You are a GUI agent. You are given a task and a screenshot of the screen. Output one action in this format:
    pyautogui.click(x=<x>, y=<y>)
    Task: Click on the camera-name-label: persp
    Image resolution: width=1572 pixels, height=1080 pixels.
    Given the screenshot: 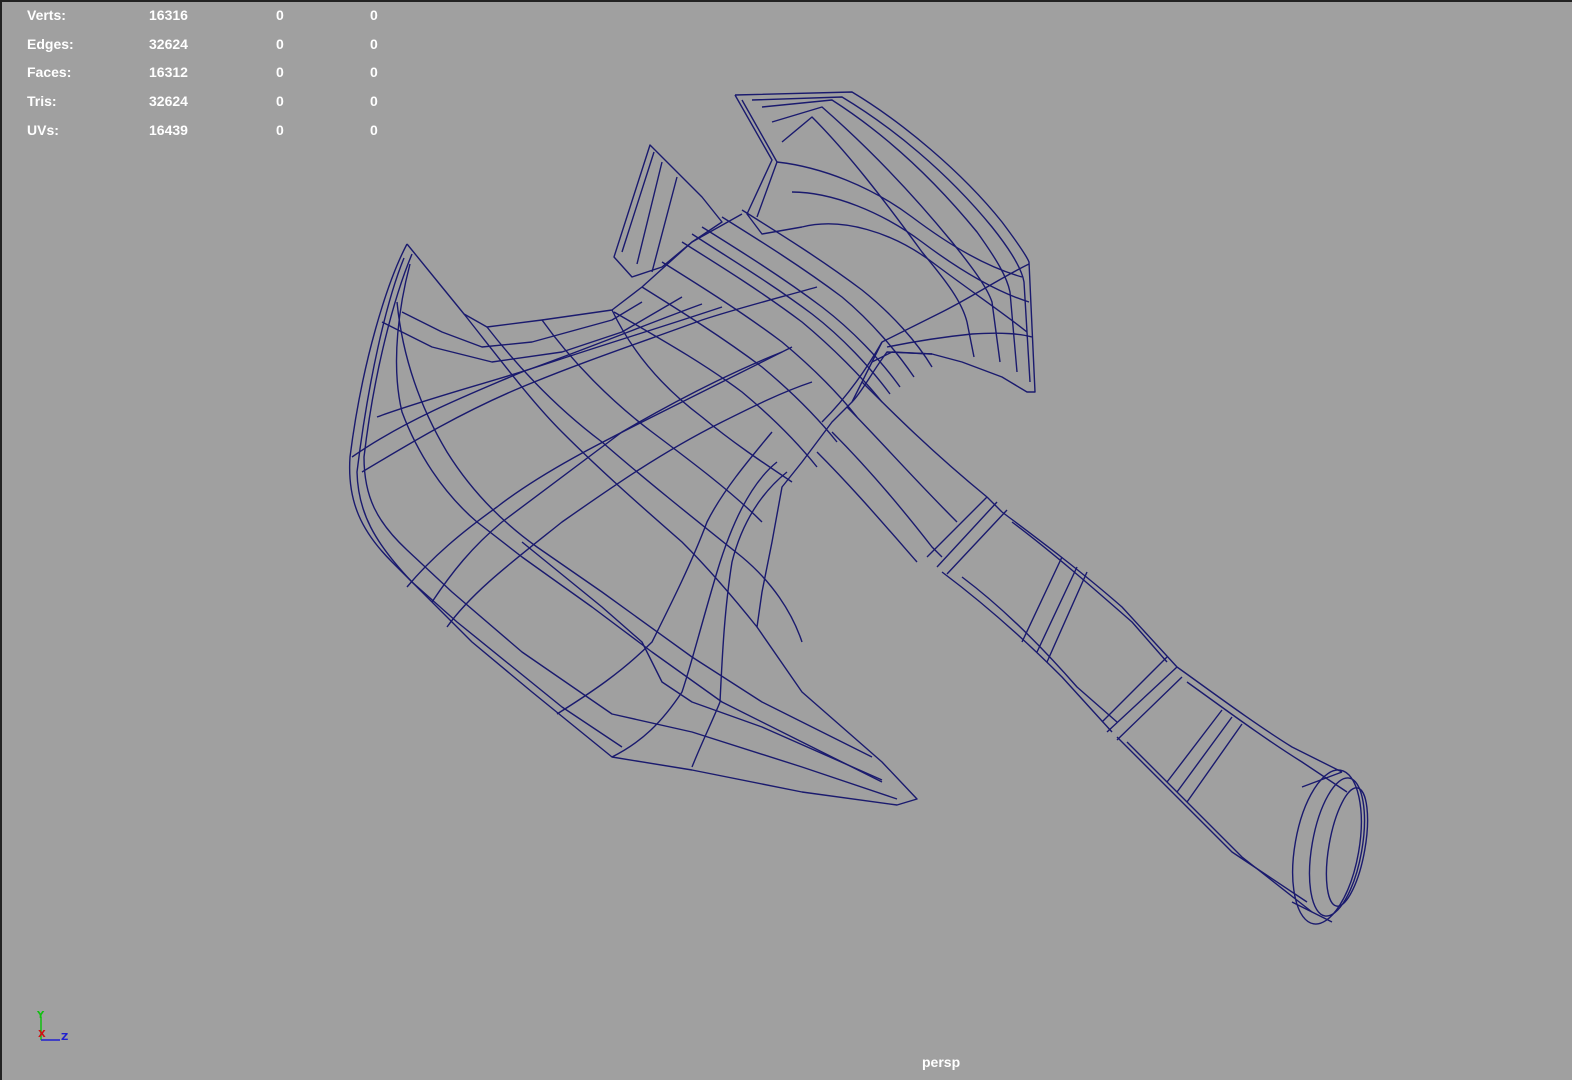 What is the action you would take?
    pyautogui.click(x=941, y=1062)
    